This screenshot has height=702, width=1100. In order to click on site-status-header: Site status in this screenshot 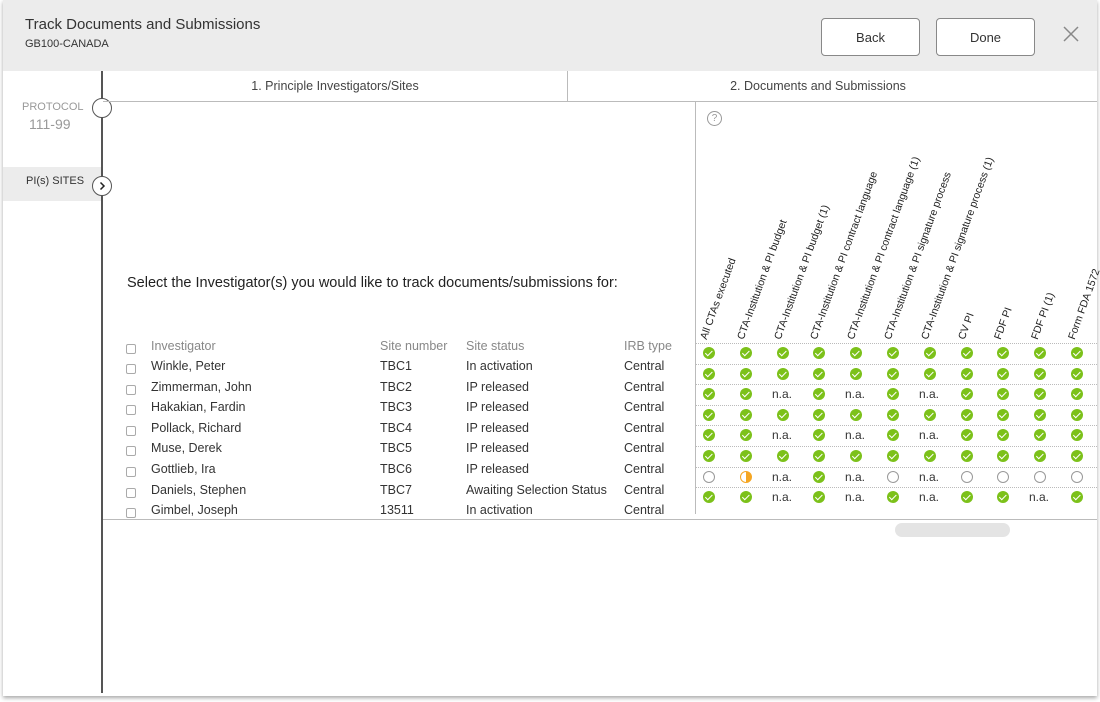, I will do `click(495, 346)`.